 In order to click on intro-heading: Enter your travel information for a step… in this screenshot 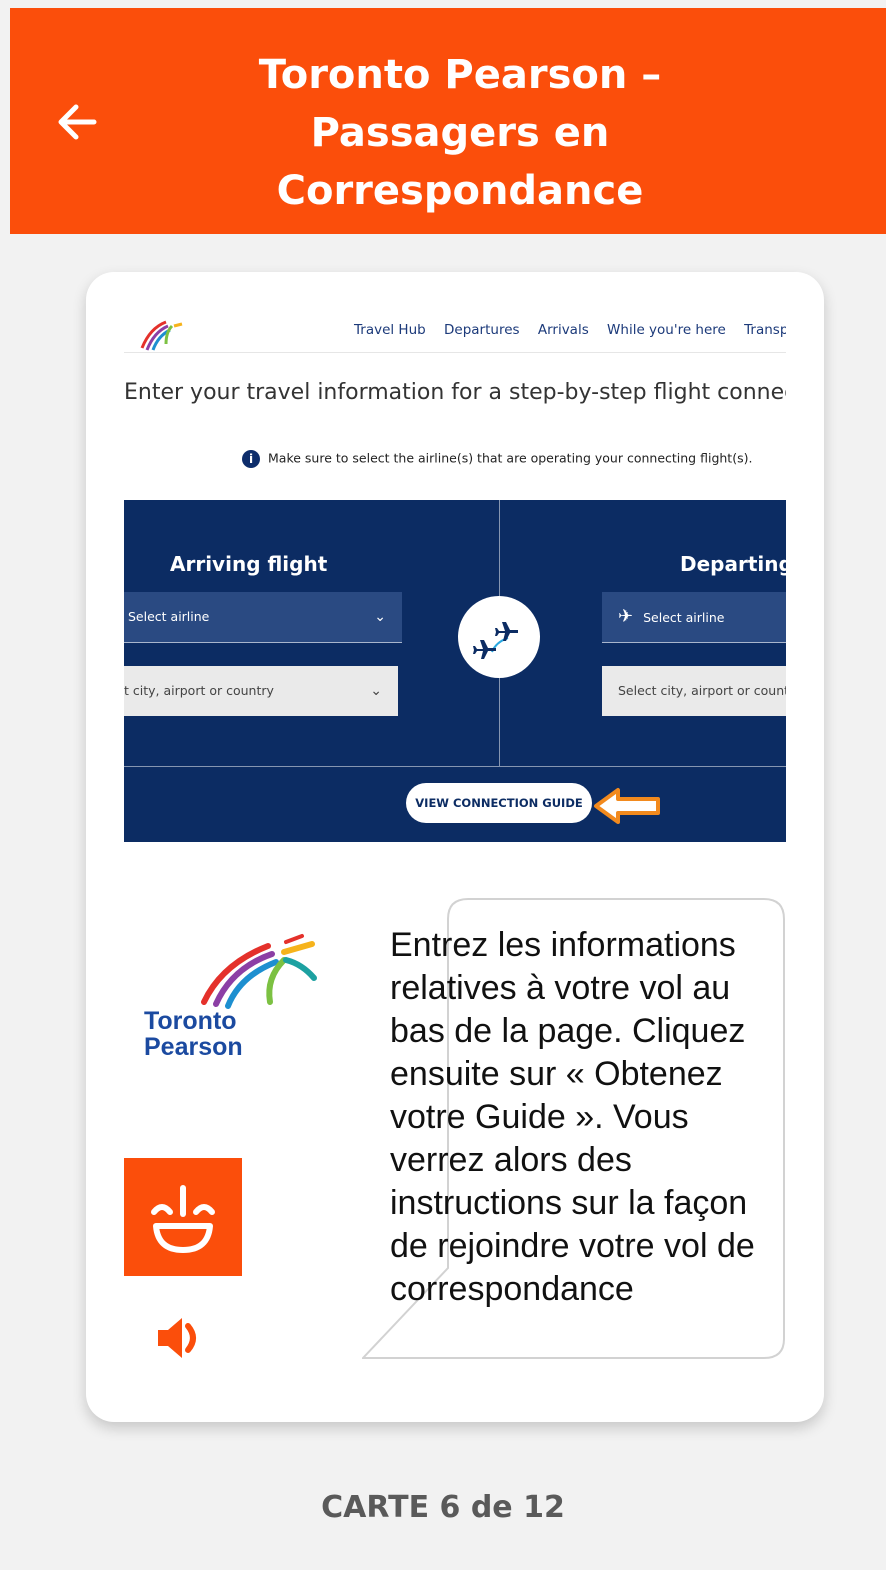, I will do `click(455, 392)`.